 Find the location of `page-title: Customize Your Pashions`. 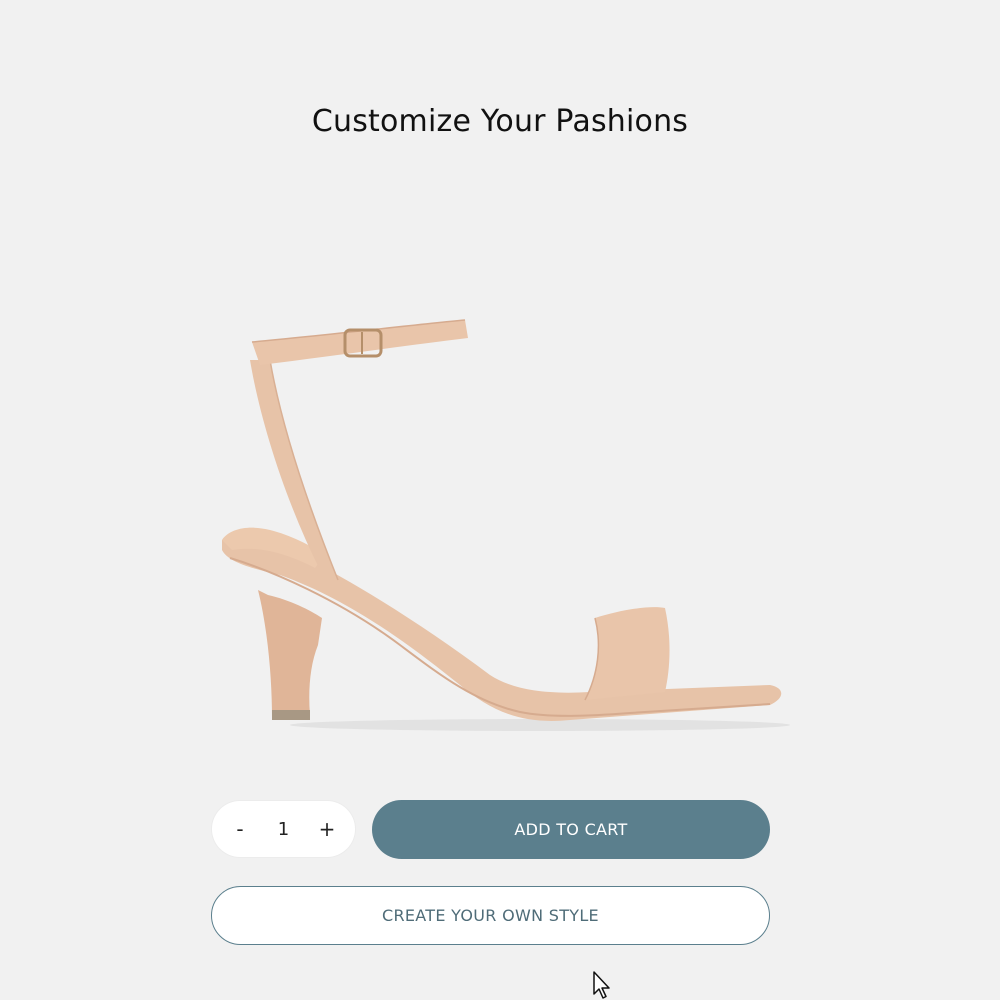

page-title: Customize Your Pashions is located at coordinates (500, 121).